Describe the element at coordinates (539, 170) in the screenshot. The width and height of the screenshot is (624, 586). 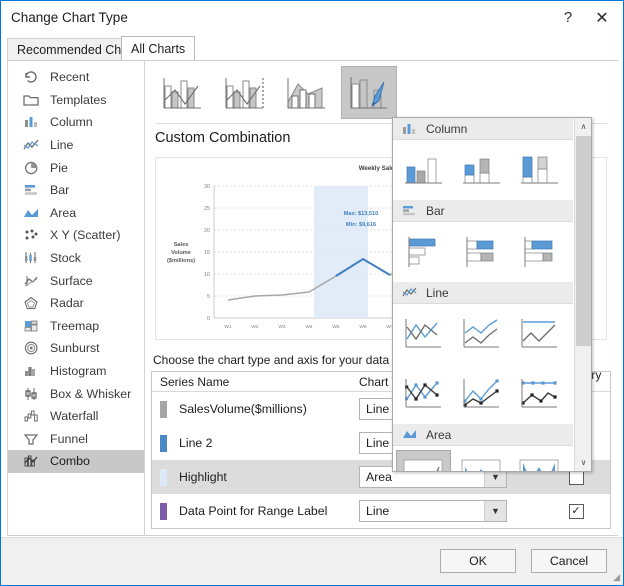
I see `gallery-item-100-stacked-column` at that location.